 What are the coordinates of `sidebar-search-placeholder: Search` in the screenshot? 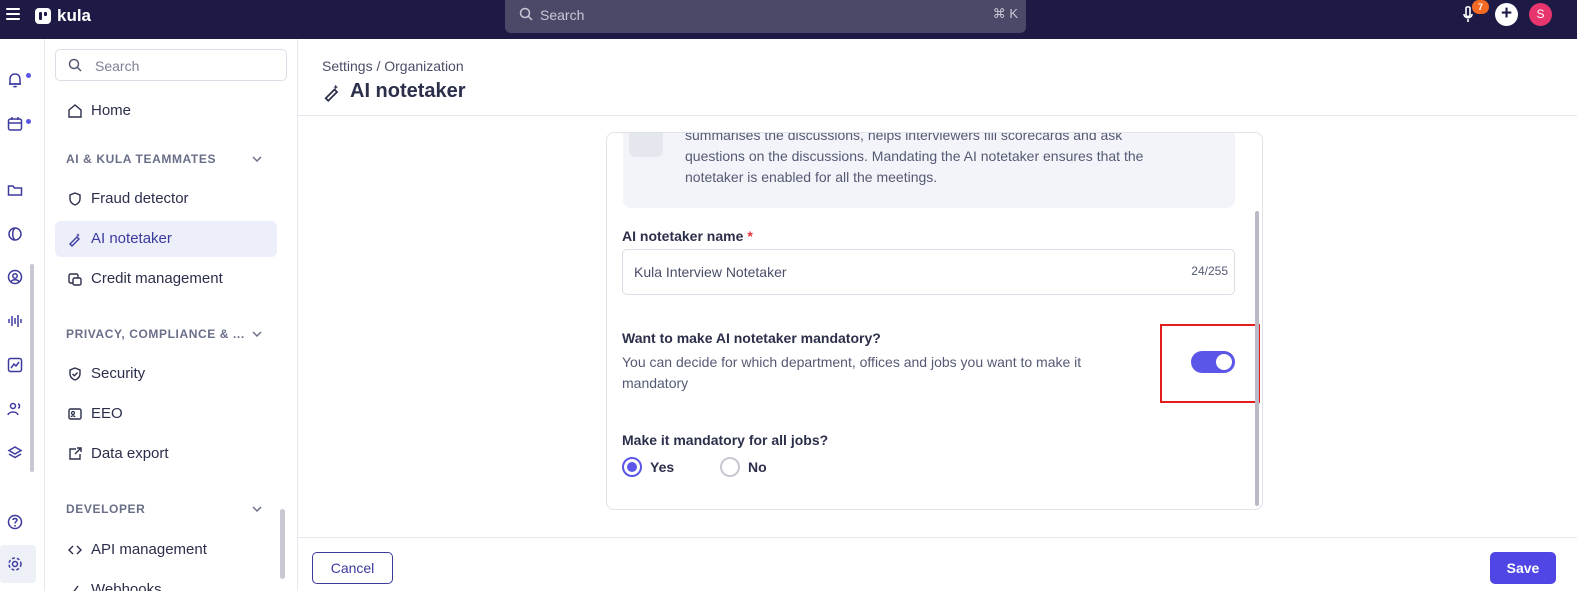 It's located at (117, 66).